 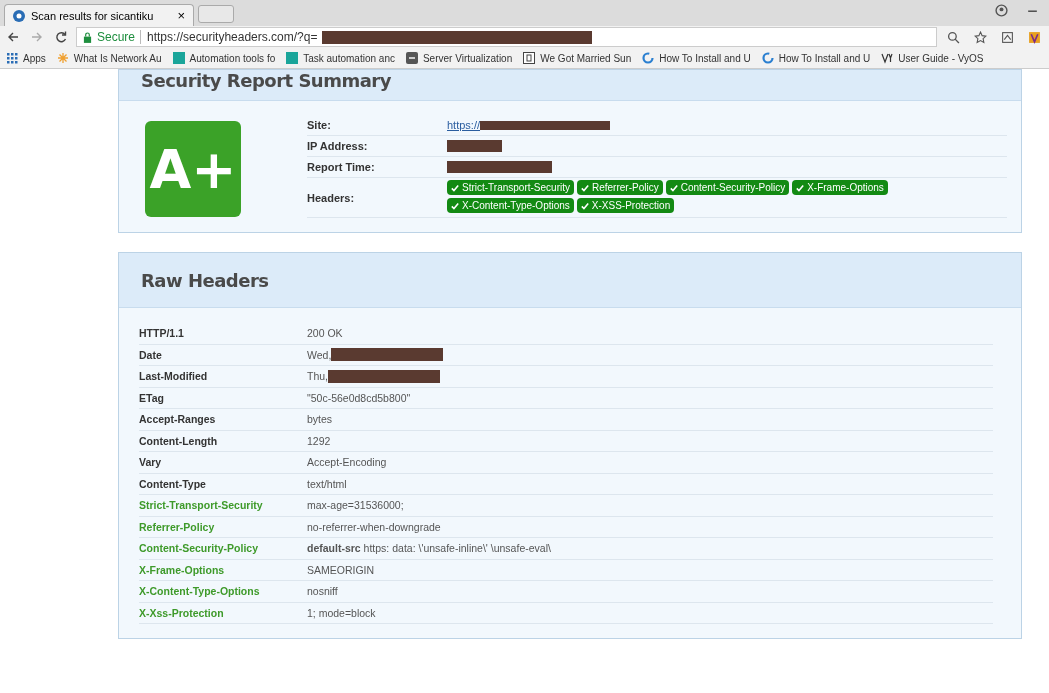 What do you see at coordinates (151, 354) in the screenshot?
I see `header-name: Date` at bounding box center [151, 354].